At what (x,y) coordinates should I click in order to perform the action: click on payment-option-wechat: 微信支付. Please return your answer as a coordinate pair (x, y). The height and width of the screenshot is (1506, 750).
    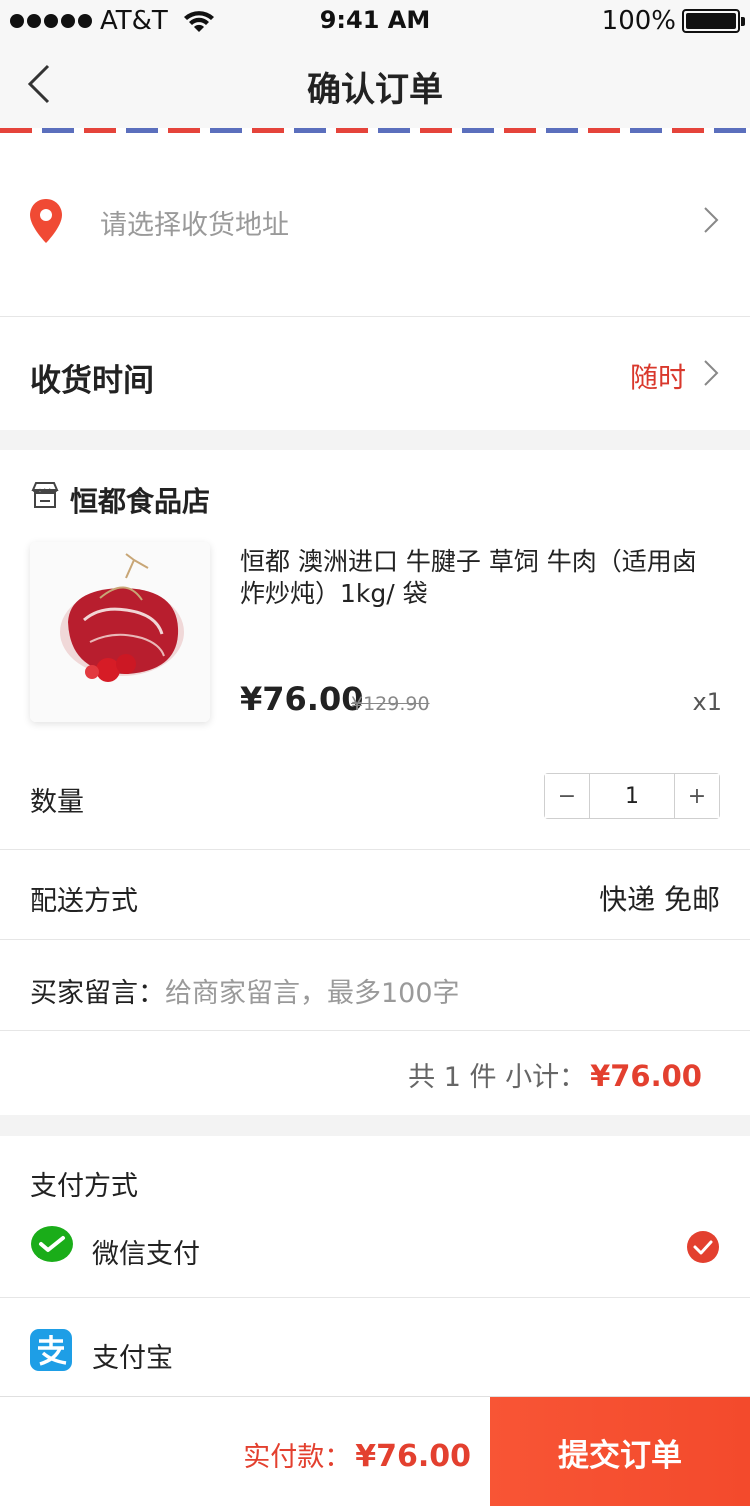
    Looking at the image, I should click on (375, 1256).